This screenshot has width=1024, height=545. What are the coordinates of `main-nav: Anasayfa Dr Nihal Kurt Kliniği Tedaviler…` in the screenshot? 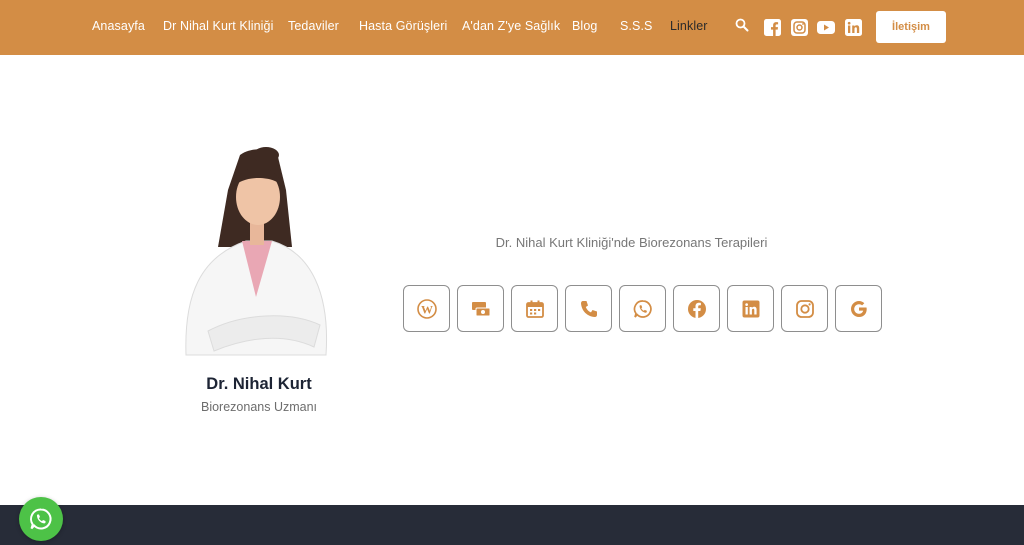 It's located at (512, 27).